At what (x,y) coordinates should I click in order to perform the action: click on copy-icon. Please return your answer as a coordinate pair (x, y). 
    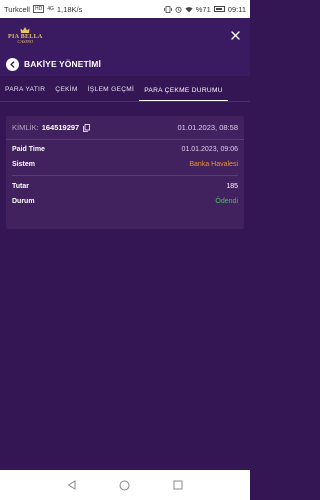
    Looking at the image, I should click on (87, 127).